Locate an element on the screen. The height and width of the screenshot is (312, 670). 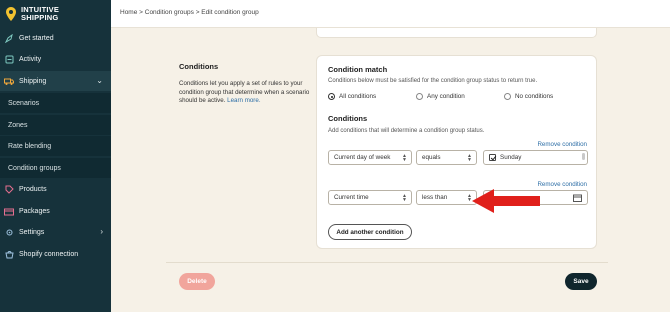
tag-icon is located at coordinates (9, 189).